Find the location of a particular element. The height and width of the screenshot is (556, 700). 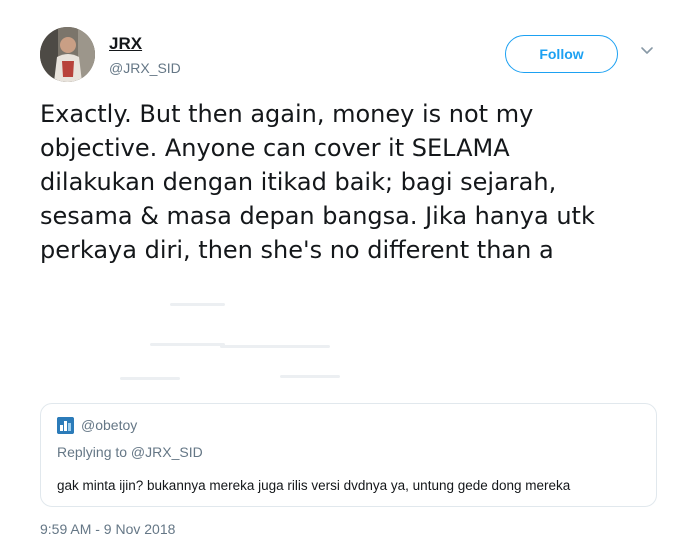

avatar is located at coordinates (67, 54).